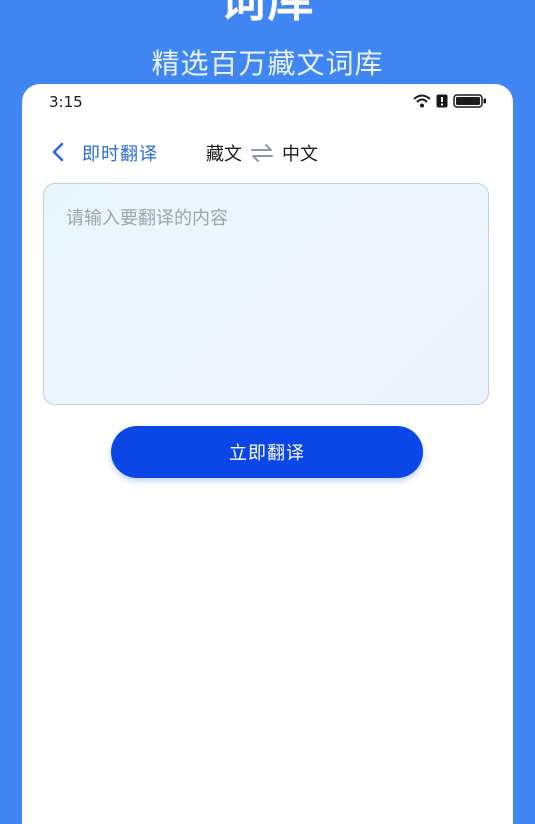 Image resolution: width=535 pixels, height=824 pixels. I want to click on translate-button: 立即翻译, so click(267, 452).